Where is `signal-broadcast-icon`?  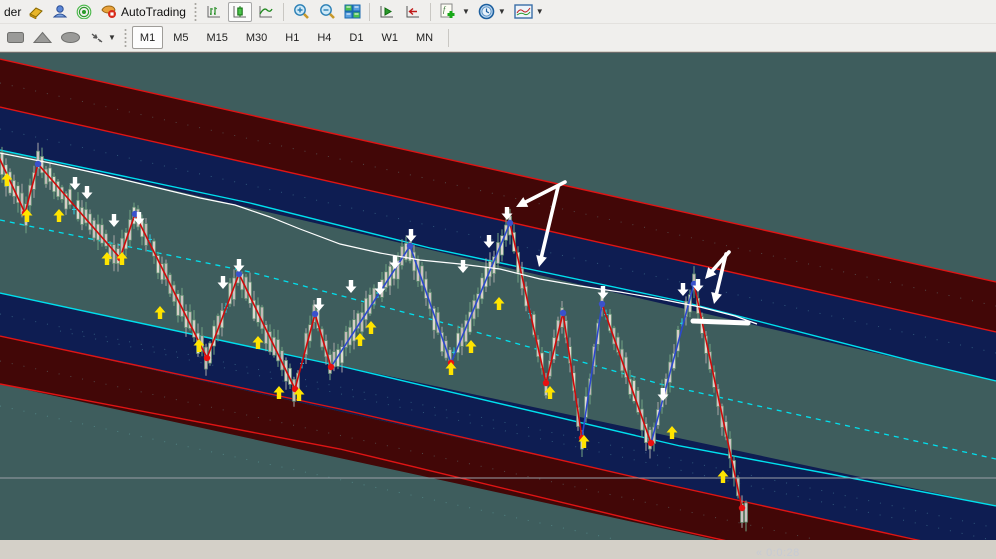
signal-broadcast-icon is located at coordinates (84, 11).